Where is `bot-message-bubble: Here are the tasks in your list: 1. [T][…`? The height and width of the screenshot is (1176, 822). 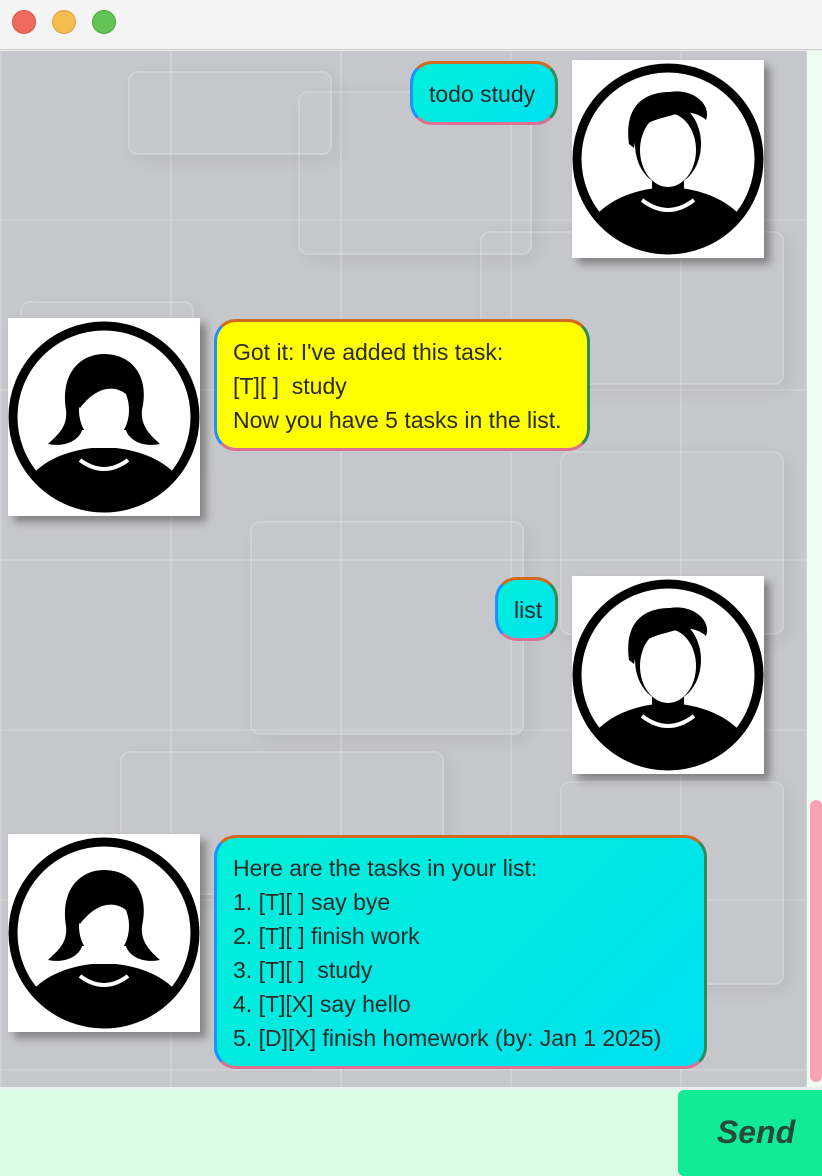 bot-message-bubble: Here are the tasks in your list: 1. [T][… is located at coordinates (460, 952).